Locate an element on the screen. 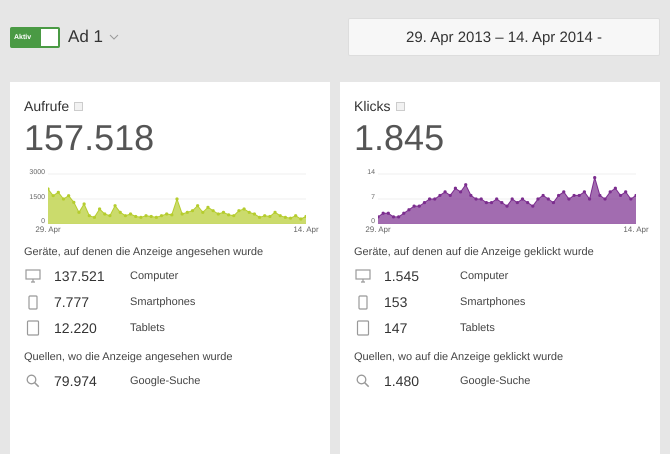 This screenshot has height=454, width=670. caret-icon is located at coordinates (113, 37).